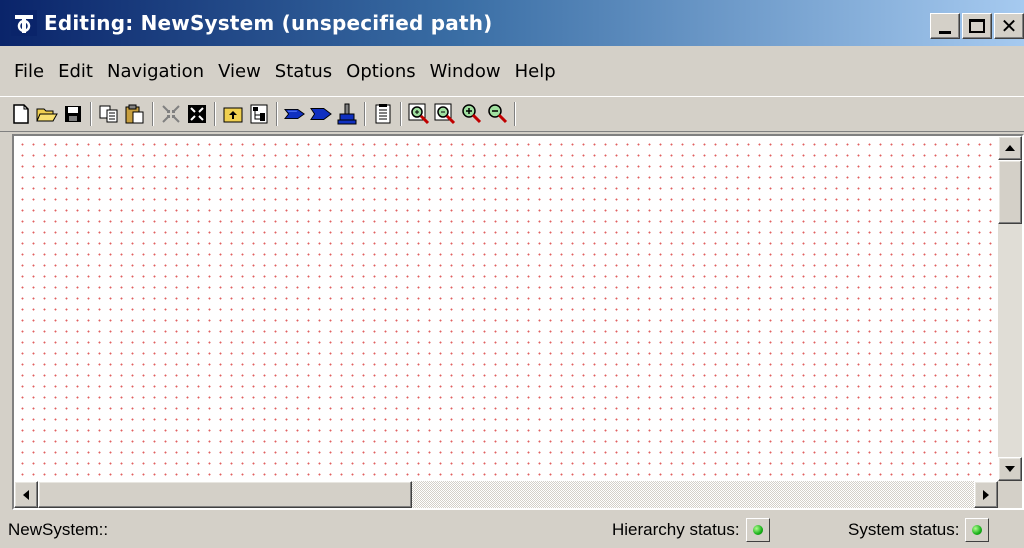 The width and height of the screenshot is (1024, 548). Describe the element at coordinates (535, 71) in the screenshot. I see `menu-help: Help` at that location.